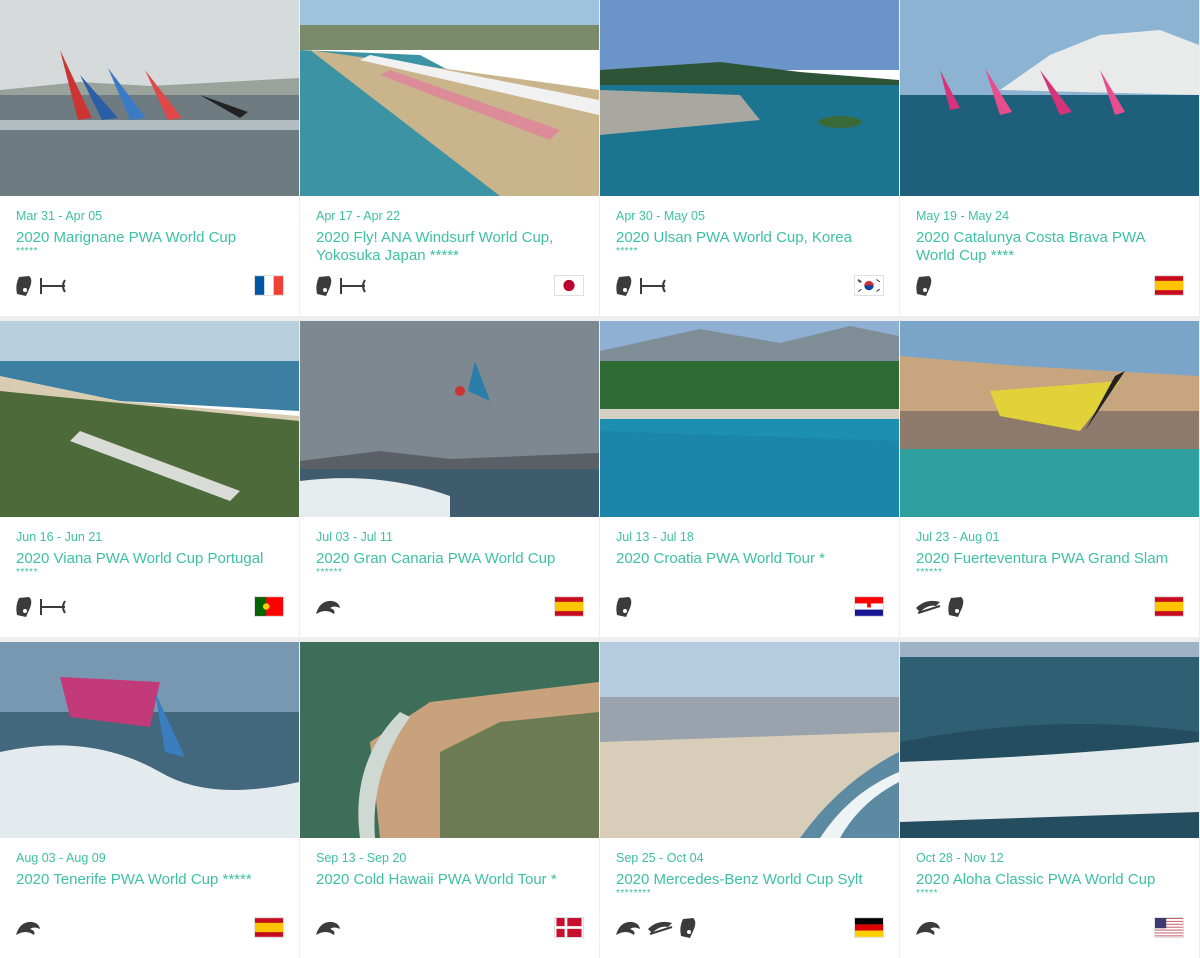 This screenshot has height=958, width=1200. I want to click on event-title: 2020 Tenerife PWA World Cup *****, so click(149, 880).